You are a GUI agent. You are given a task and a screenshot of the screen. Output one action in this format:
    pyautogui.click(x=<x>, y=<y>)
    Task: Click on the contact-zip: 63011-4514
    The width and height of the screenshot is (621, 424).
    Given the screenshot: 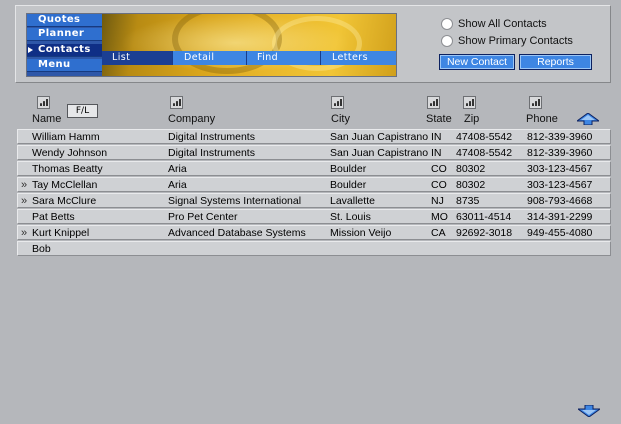 What is the action you would take?
    pyautogui.click(x=484, y=217)
    